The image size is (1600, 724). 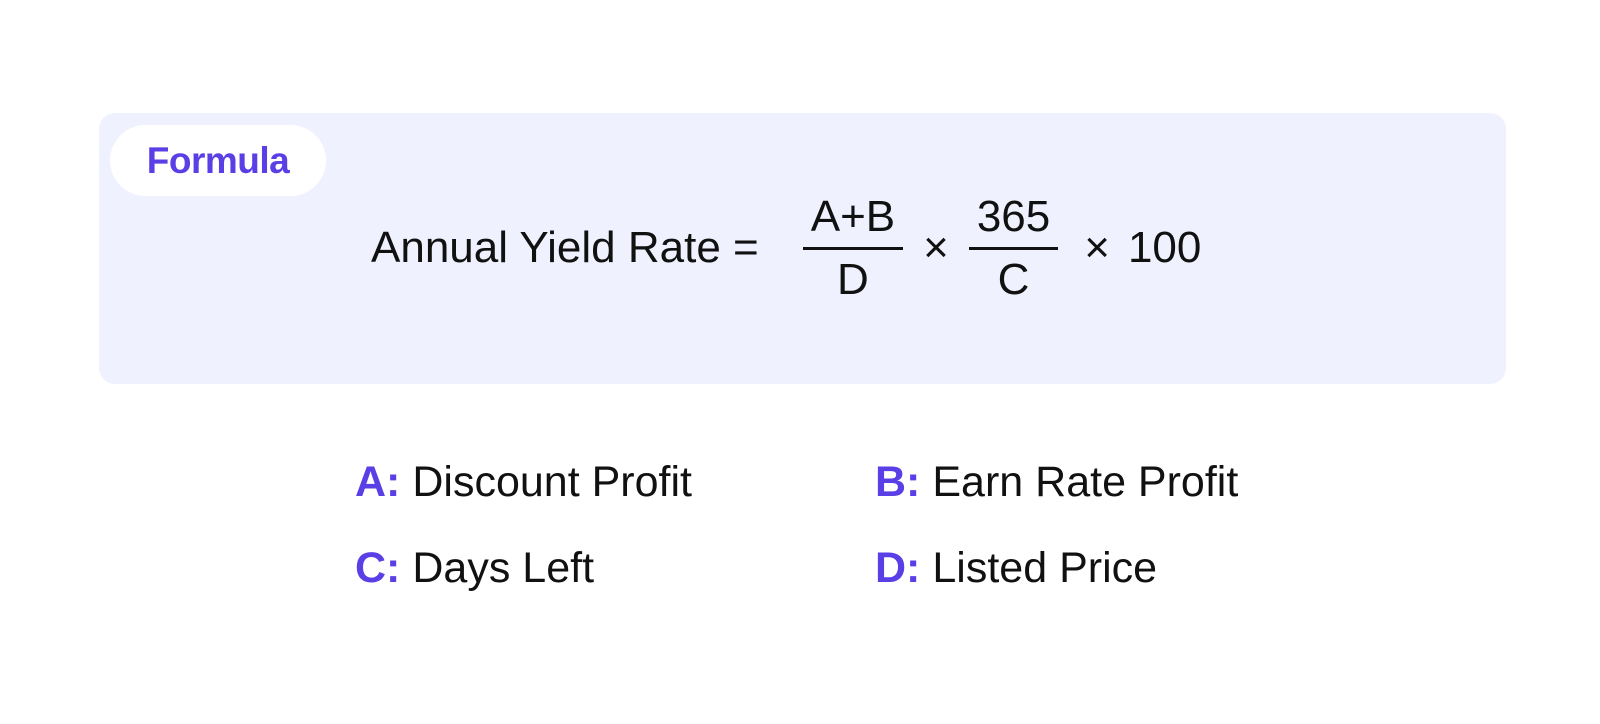 I want to click on legend-text: Listed Price, so click(x=1045, y=568).